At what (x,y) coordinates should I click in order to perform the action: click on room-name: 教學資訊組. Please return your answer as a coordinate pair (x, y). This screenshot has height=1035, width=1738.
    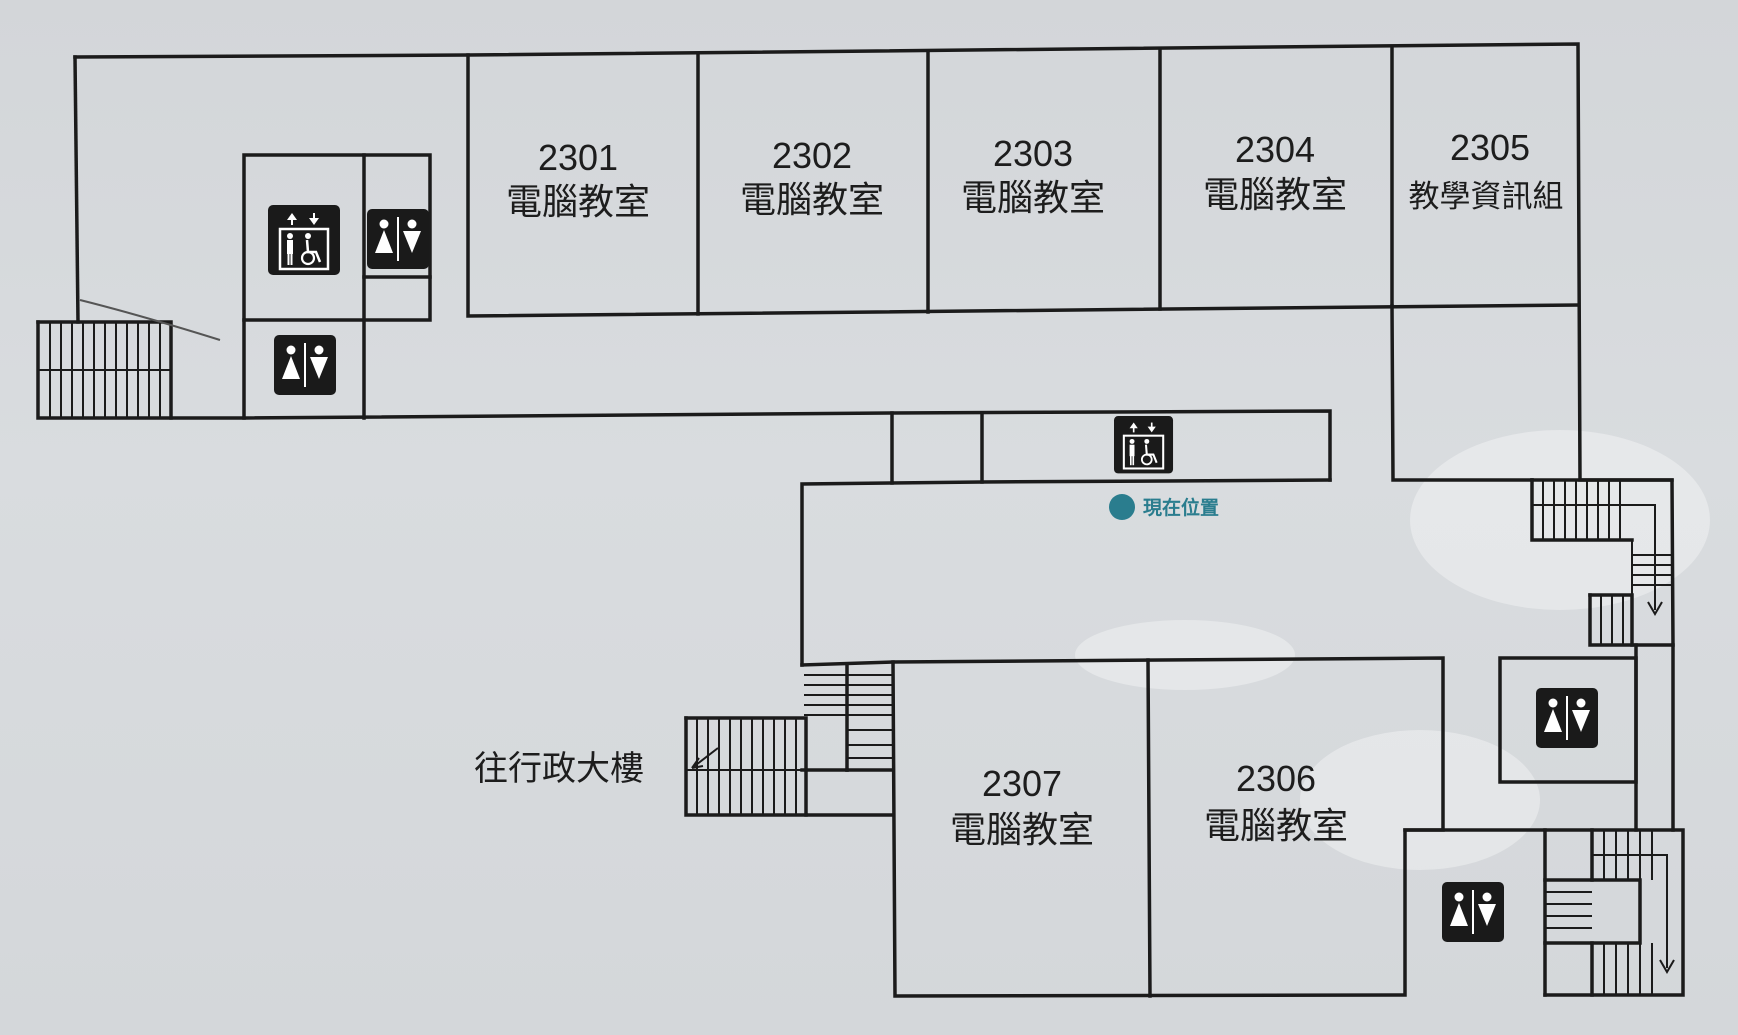
    Looking at the image, I should click on (1486, 197).